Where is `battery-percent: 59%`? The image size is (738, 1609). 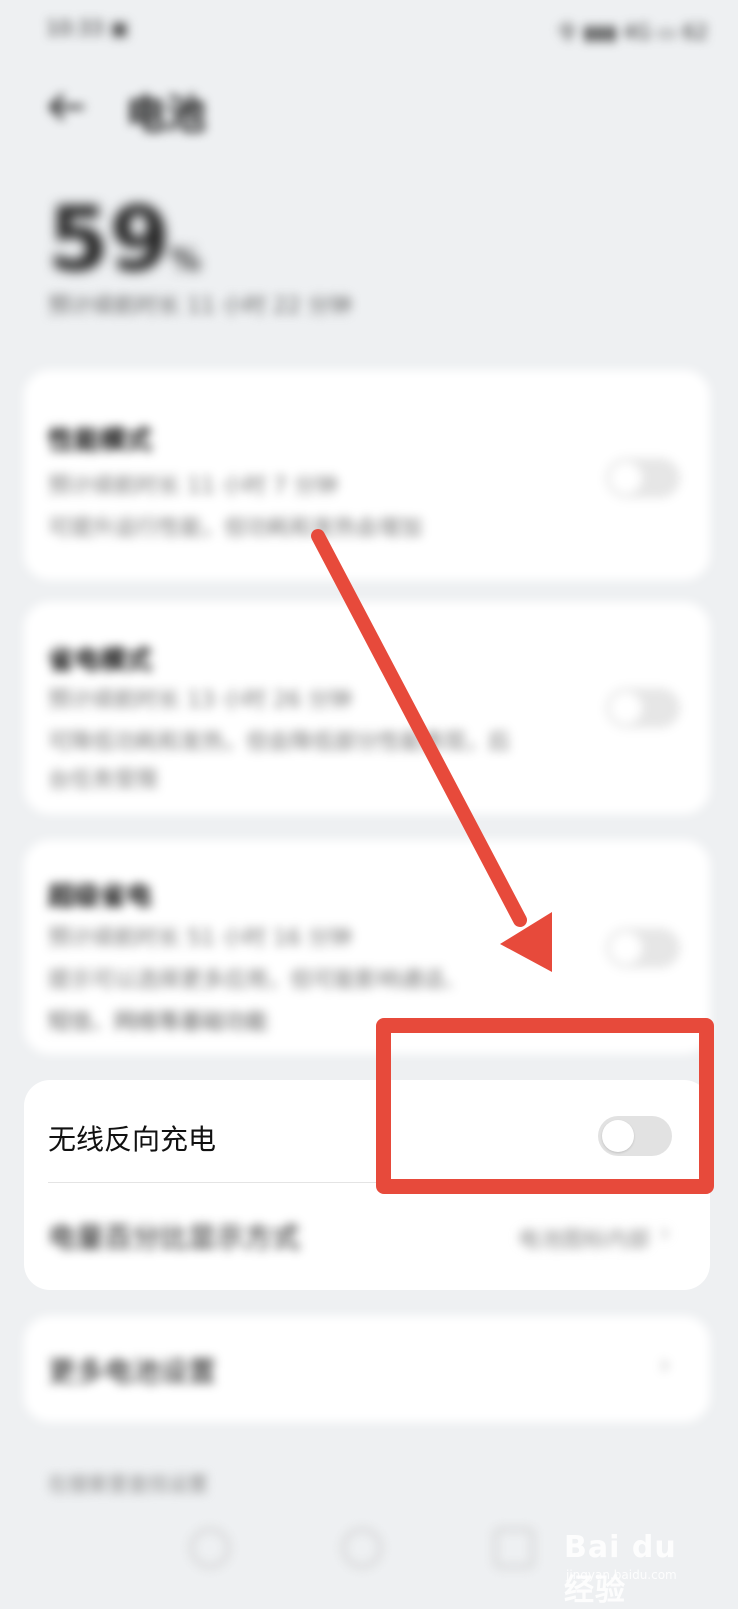
battery-percent: 59% is located at coordinates (124, 240).